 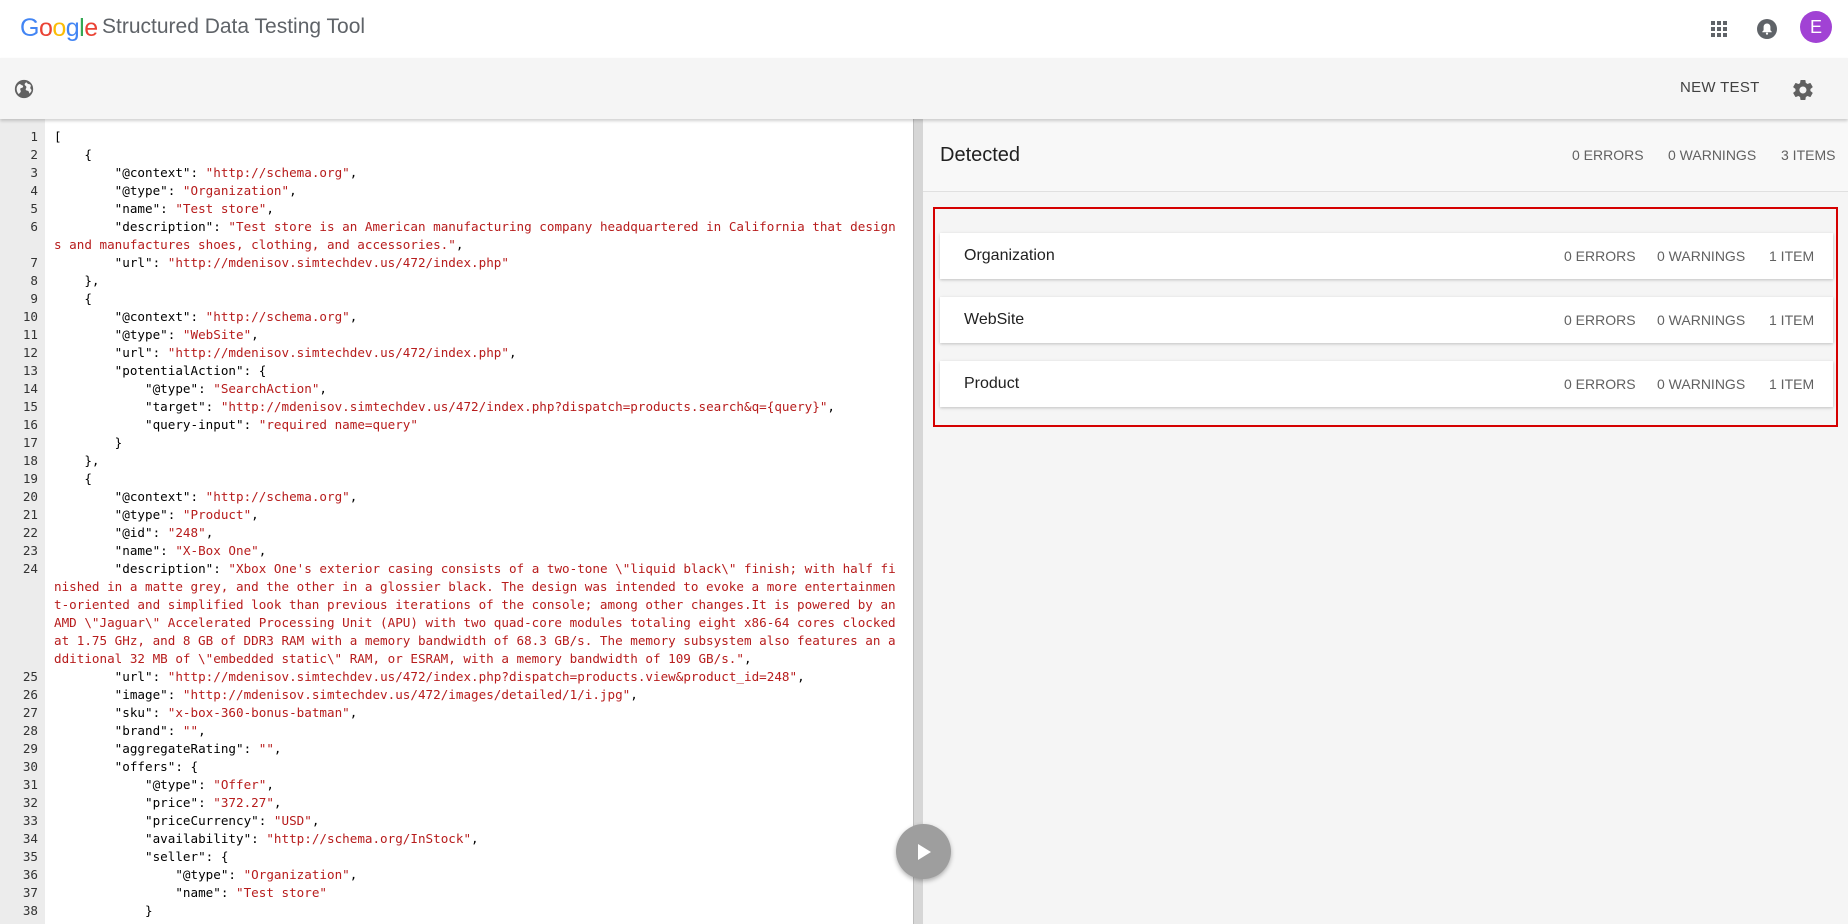 What do you see at coordinates (30, 730) in the screenshot?
I see `line-number: 28` at bounding box center [30, 730].